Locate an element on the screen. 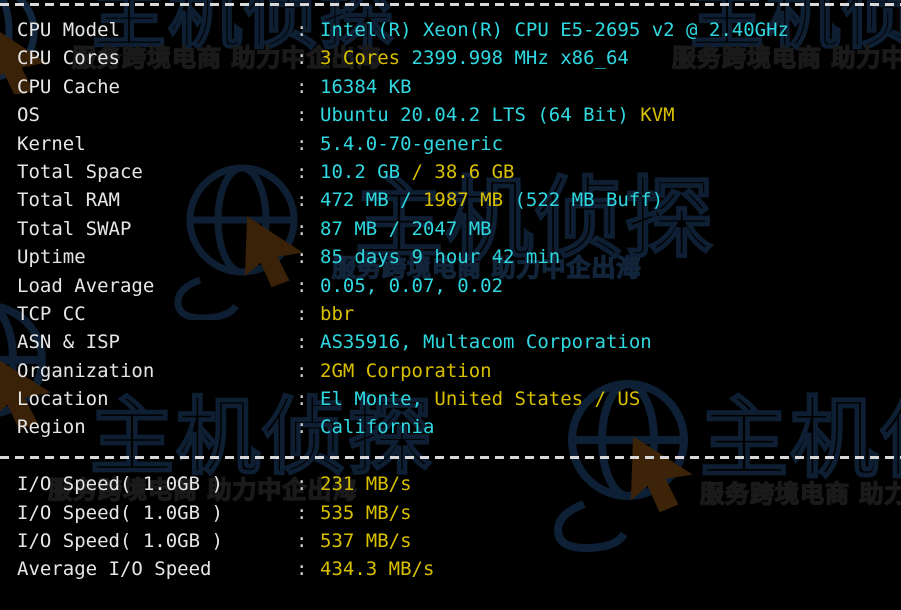 The width and height of the screenshot is (901, 610). system-info-value-segment: El Monte, is located at coordinates (377, 399).